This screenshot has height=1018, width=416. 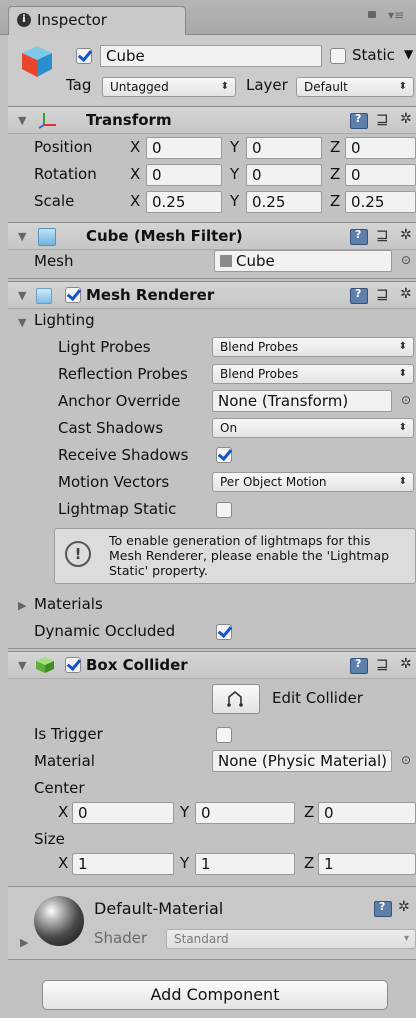 I want to click on size-x-field: 1, so click(x=123, y=864).